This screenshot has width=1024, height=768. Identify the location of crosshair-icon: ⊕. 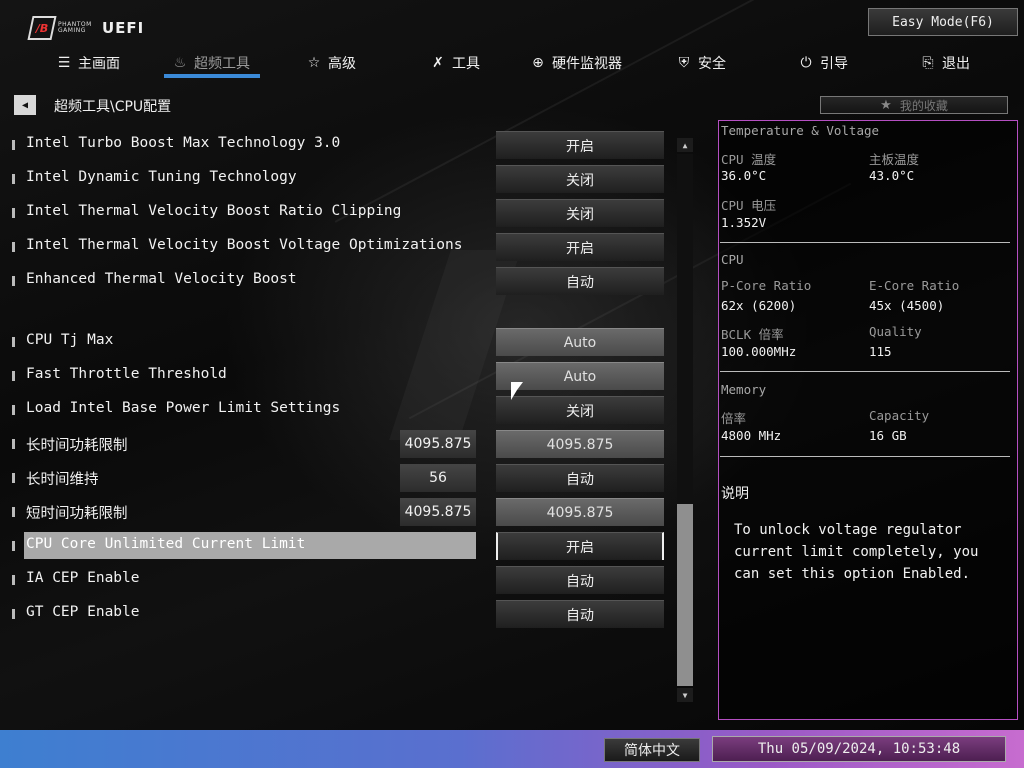
(538, 63).